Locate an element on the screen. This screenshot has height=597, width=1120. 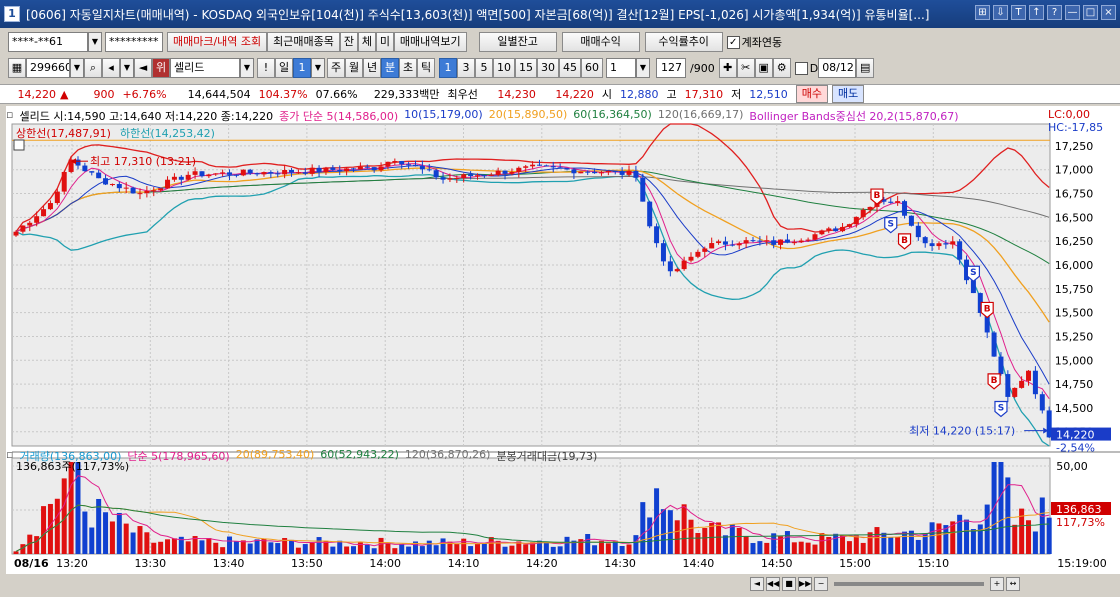
close-icon: × is located at coordinates (1108, 12).